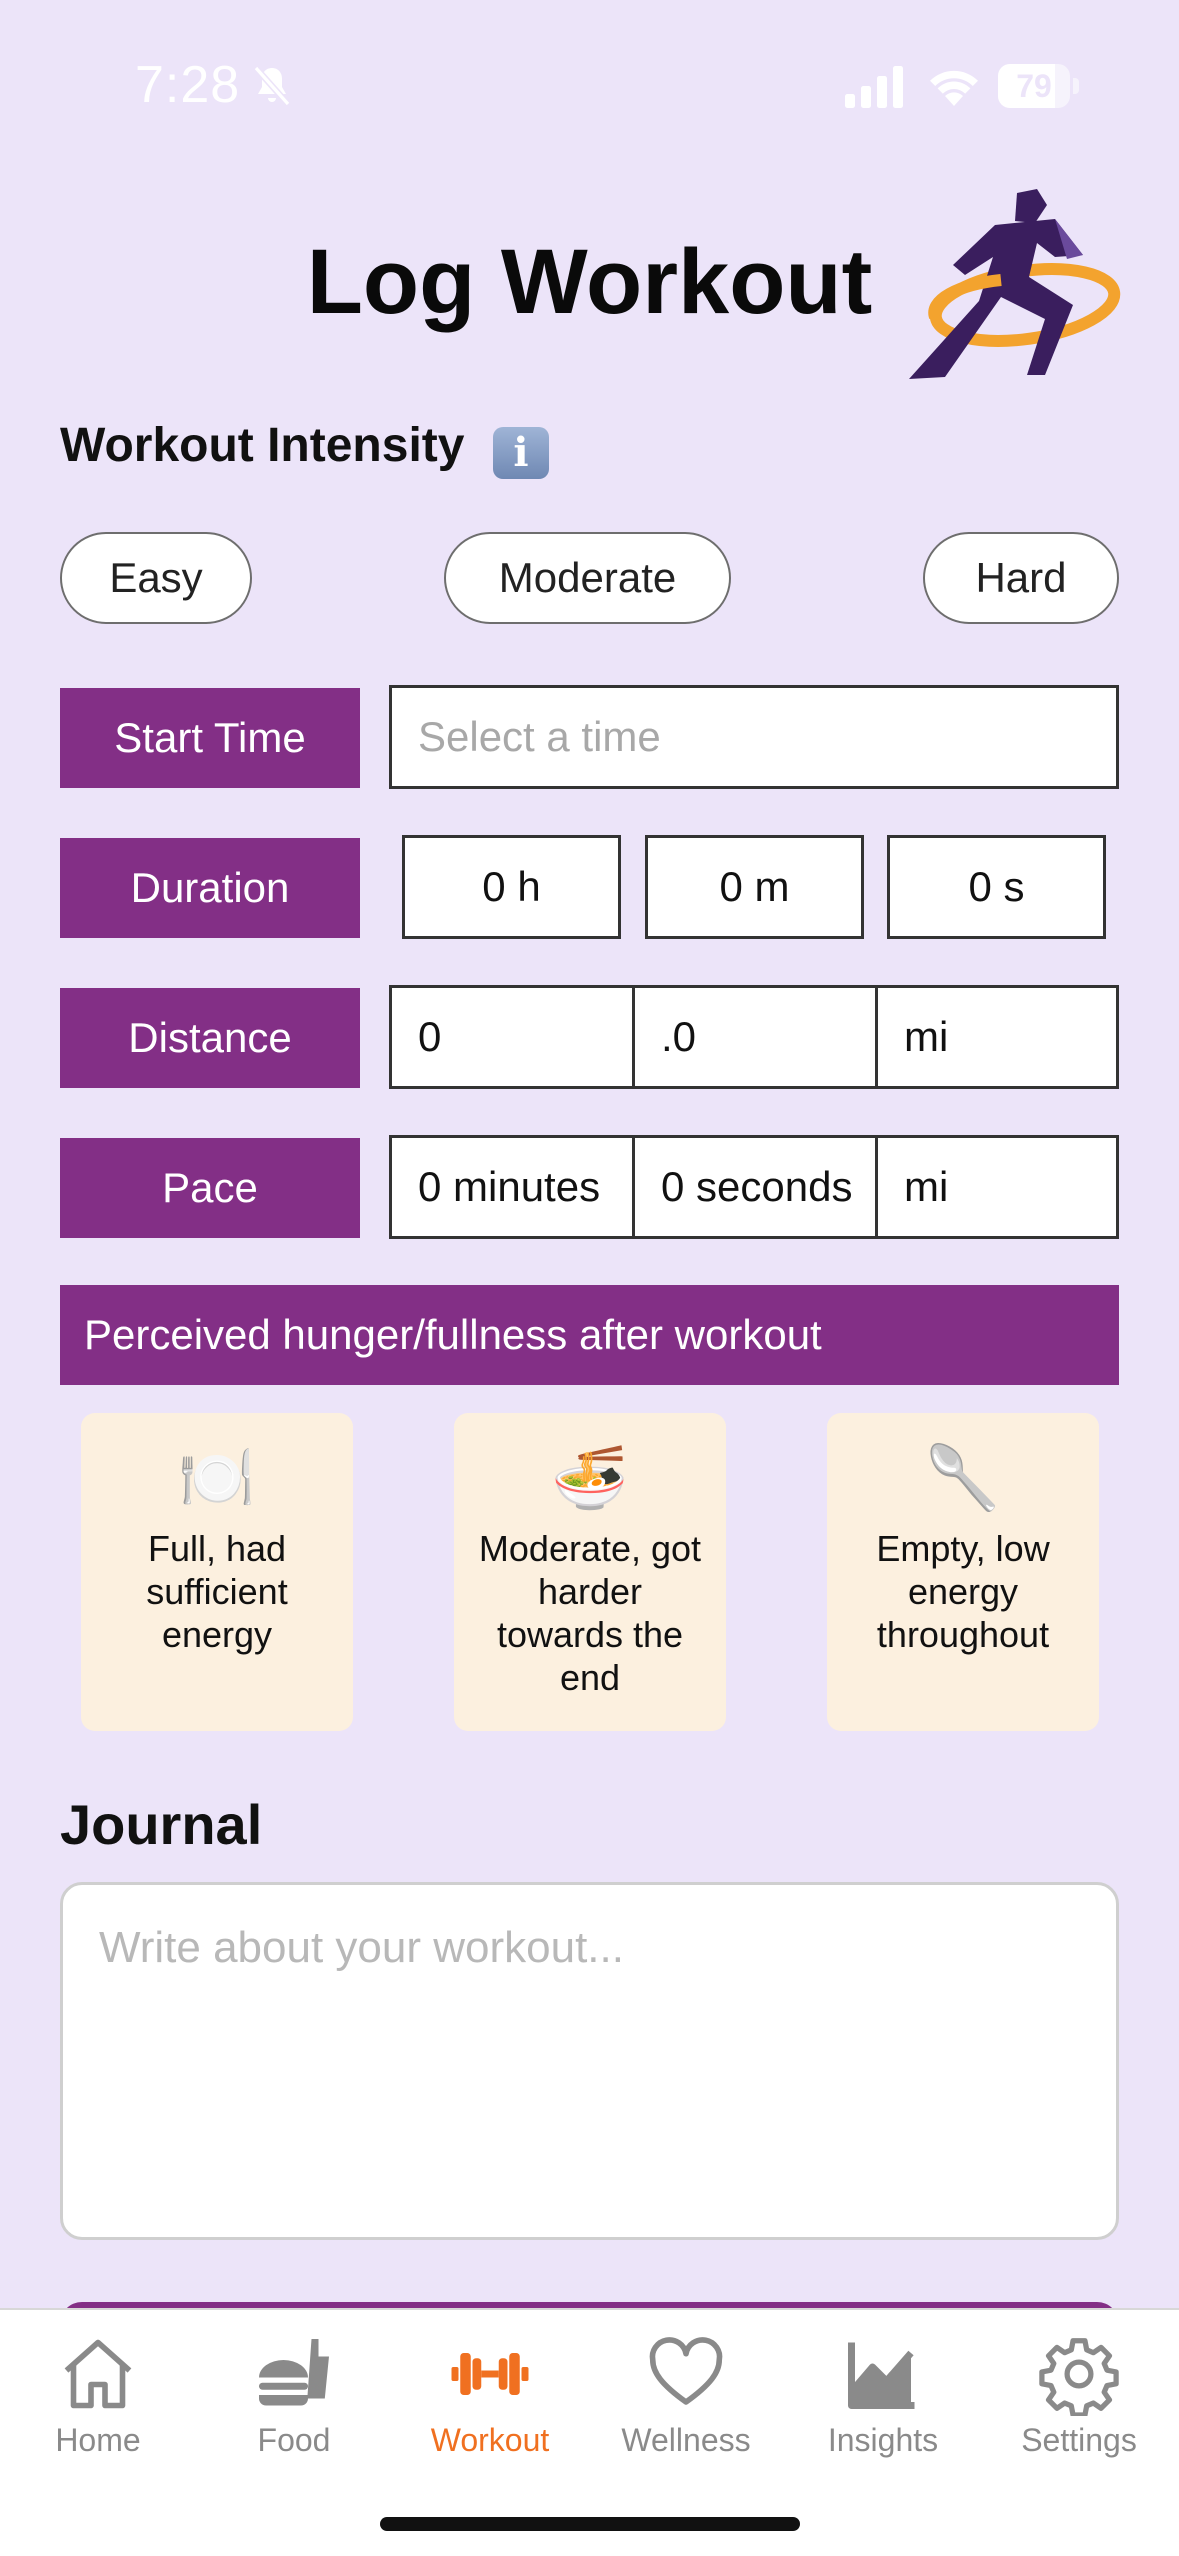  I want to click on tab-wellness: Wellness, so click(686, 2393).